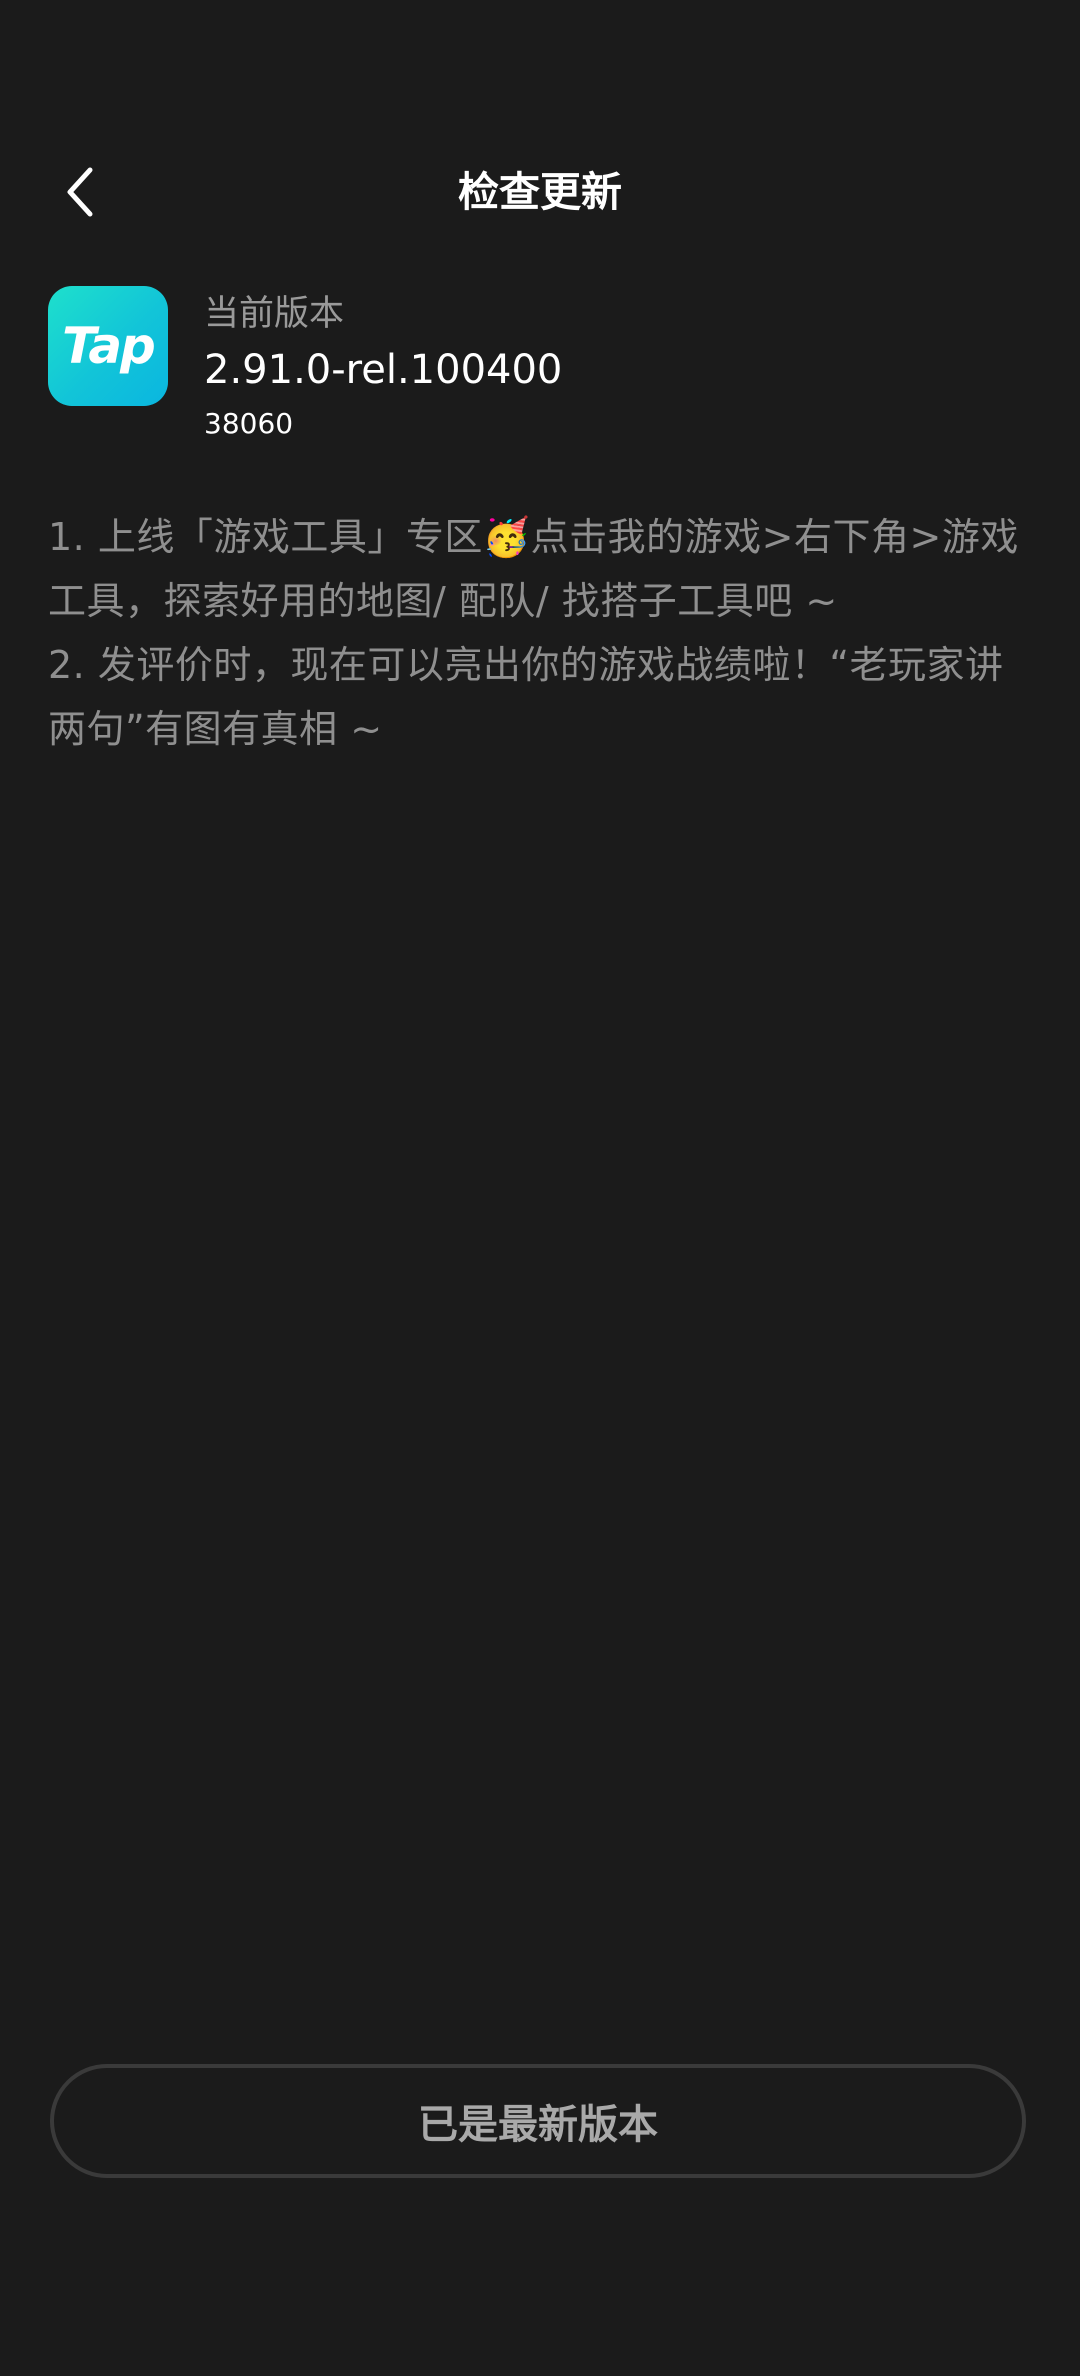  What do you see at coordinates (538, 2125) in the screenshot?
I see `latest-version-button-label: 已是最新版本` at bounding box center [538, 2125].